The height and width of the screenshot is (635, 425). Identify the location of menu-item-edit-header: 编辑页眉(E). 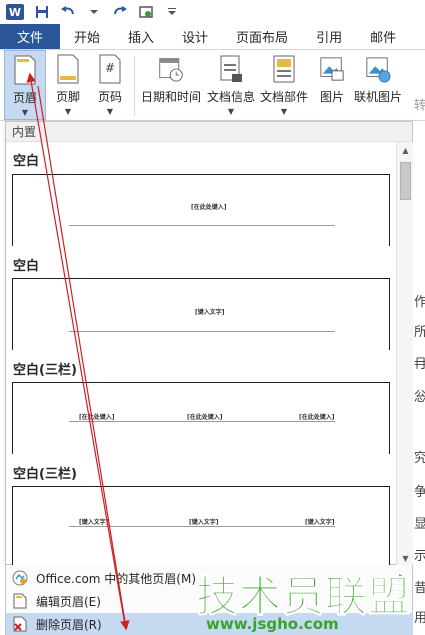
(210, 601).